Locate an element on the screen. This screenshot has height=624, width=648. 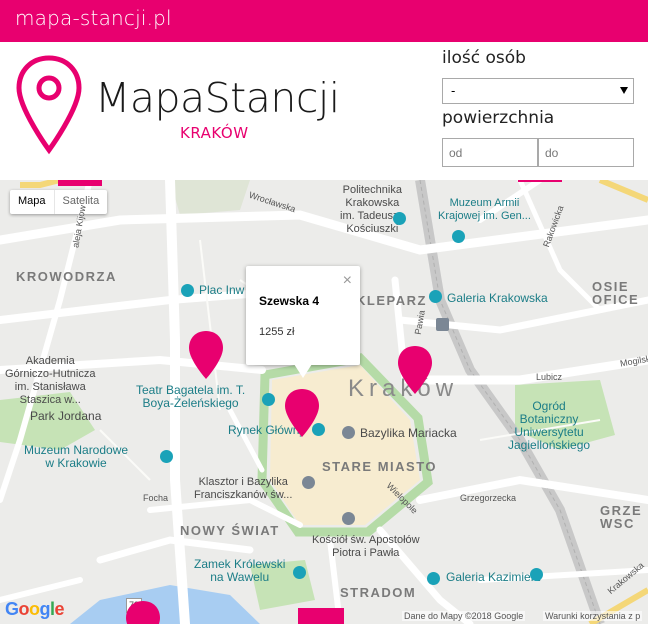
brand-city: KRAKÓW is located at coordinates (214, 133).